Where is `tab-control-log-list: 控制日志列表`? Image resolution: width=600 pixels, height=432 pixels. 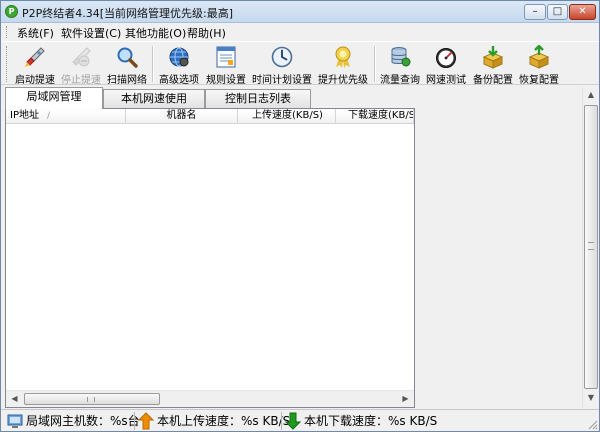
tab-control-log-list: 控制日志列表 is located at coordinates (258, 98).